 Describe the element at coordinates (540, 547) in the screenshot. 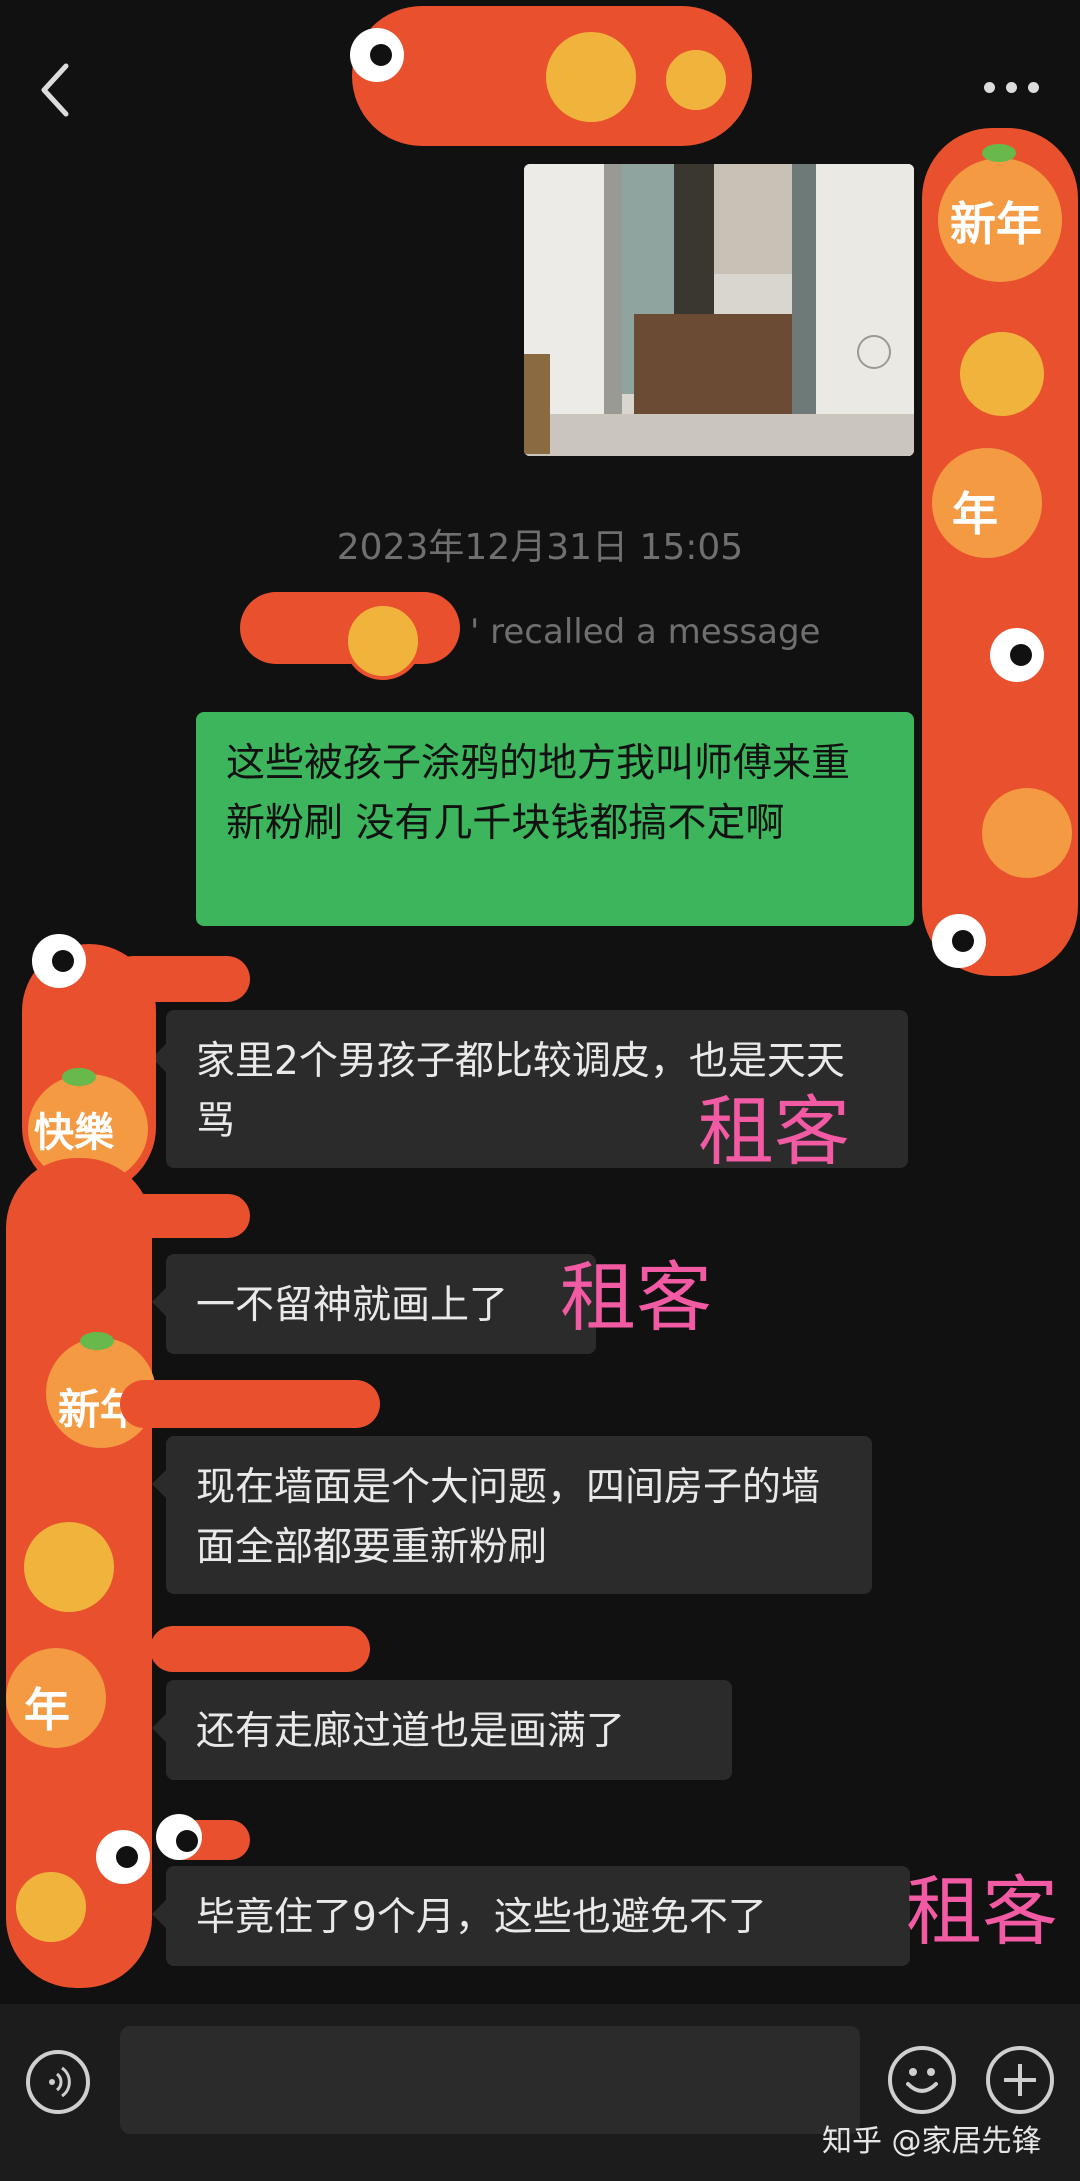

I see `message-timestamp: 2023年12月31日 15:05` at that location.